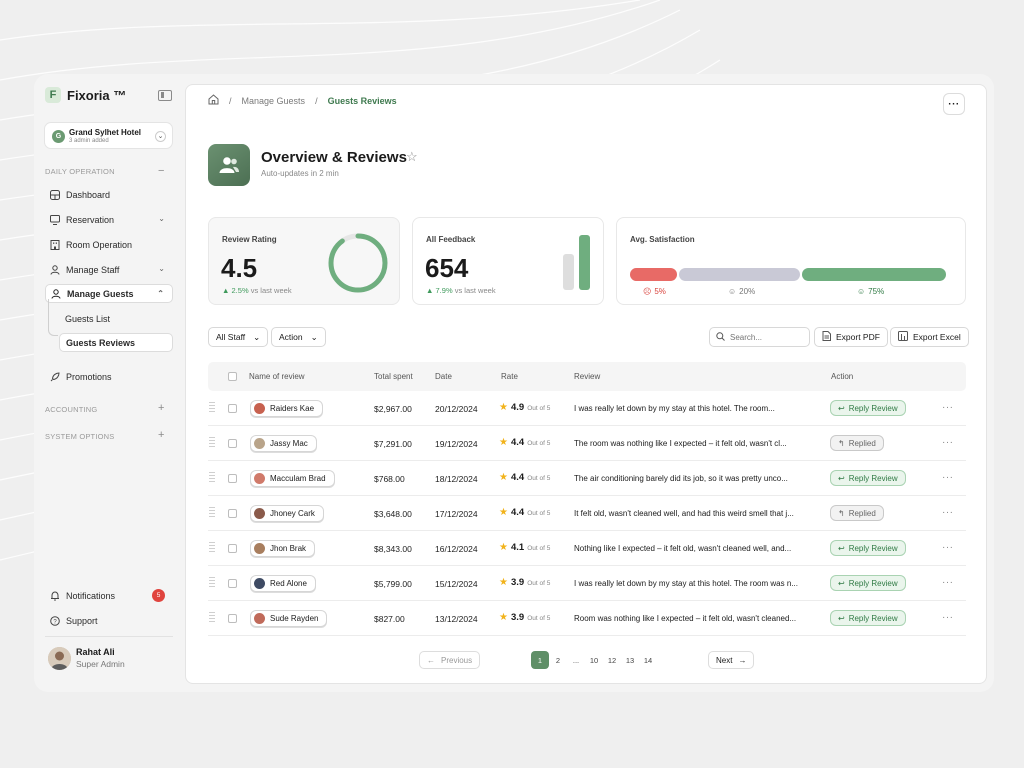 Image resolution: width=1024 pixels, height=768 pixels. Describe the element at coordinates (274, 101) in the screenshot. I see `breadcrumb-manage-guests: Manage Guests` at that location.